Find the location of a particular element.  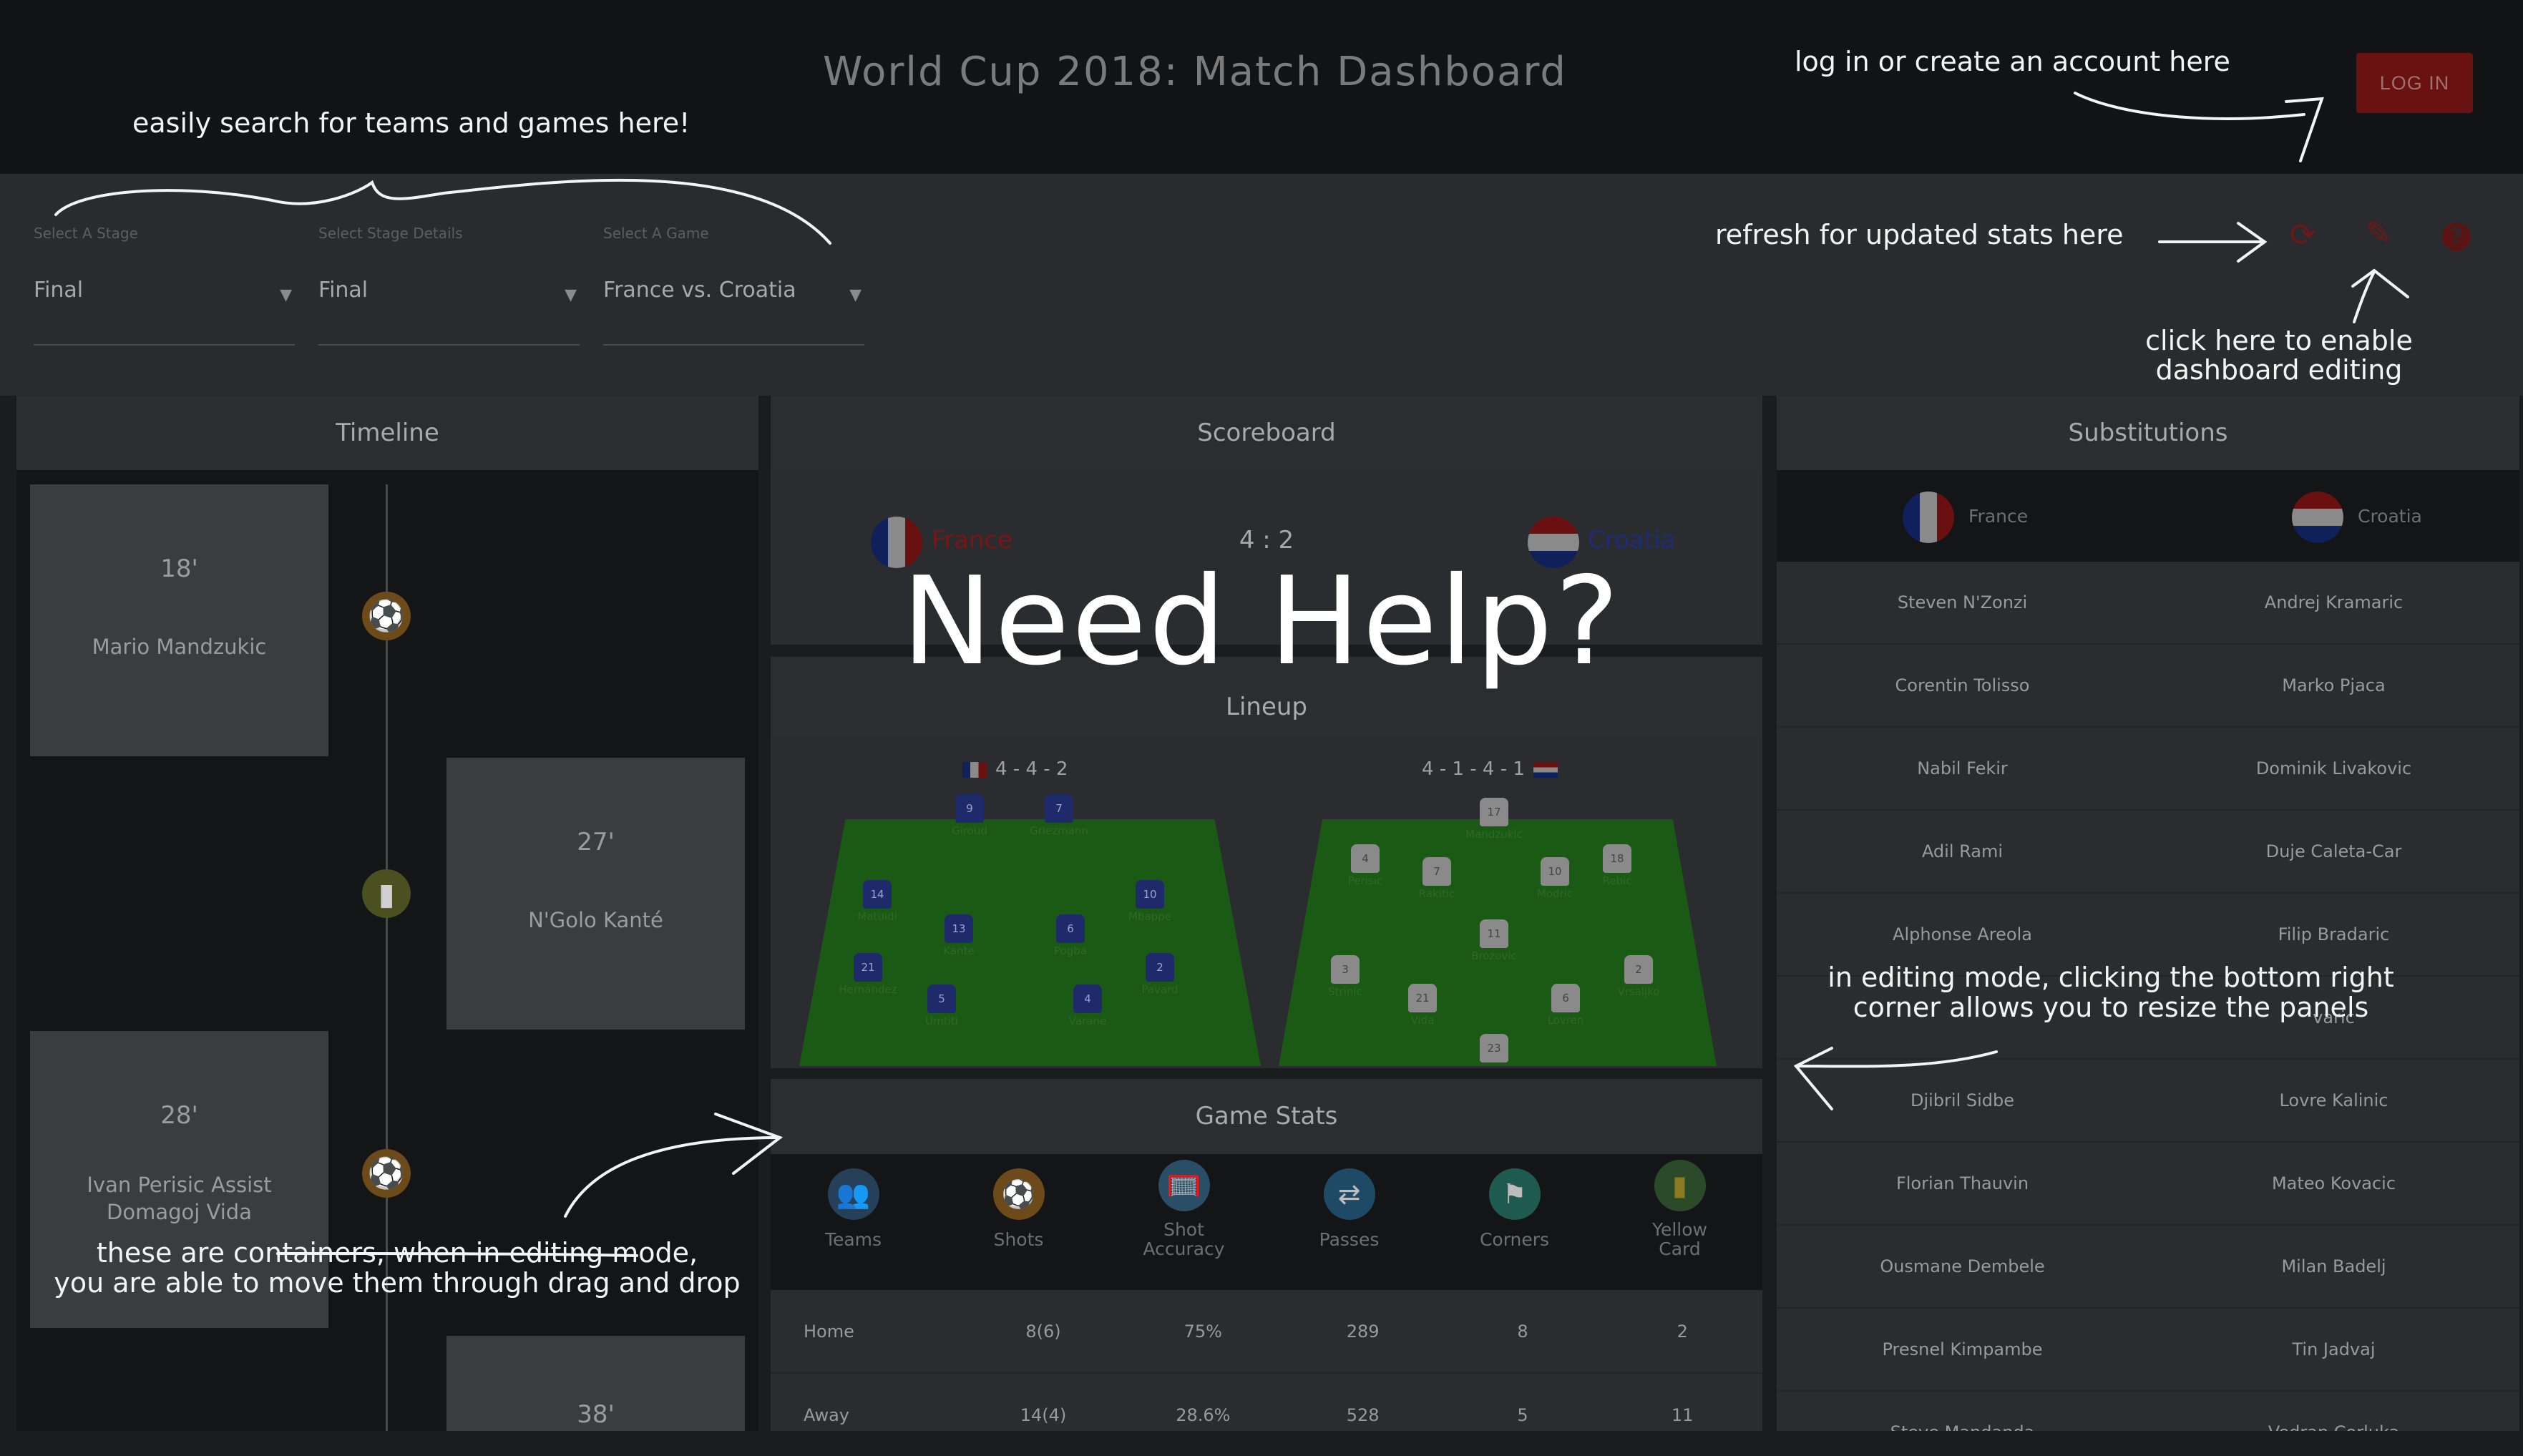

drag-strike-line is located at coordinates (457, 1254).